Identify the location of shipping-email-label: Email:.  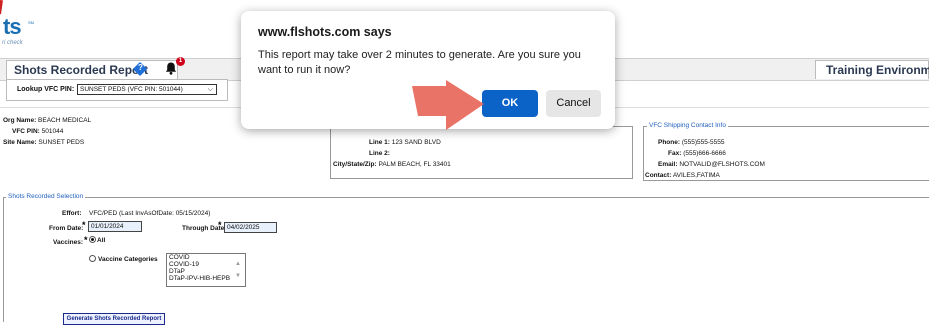
(668, 164).